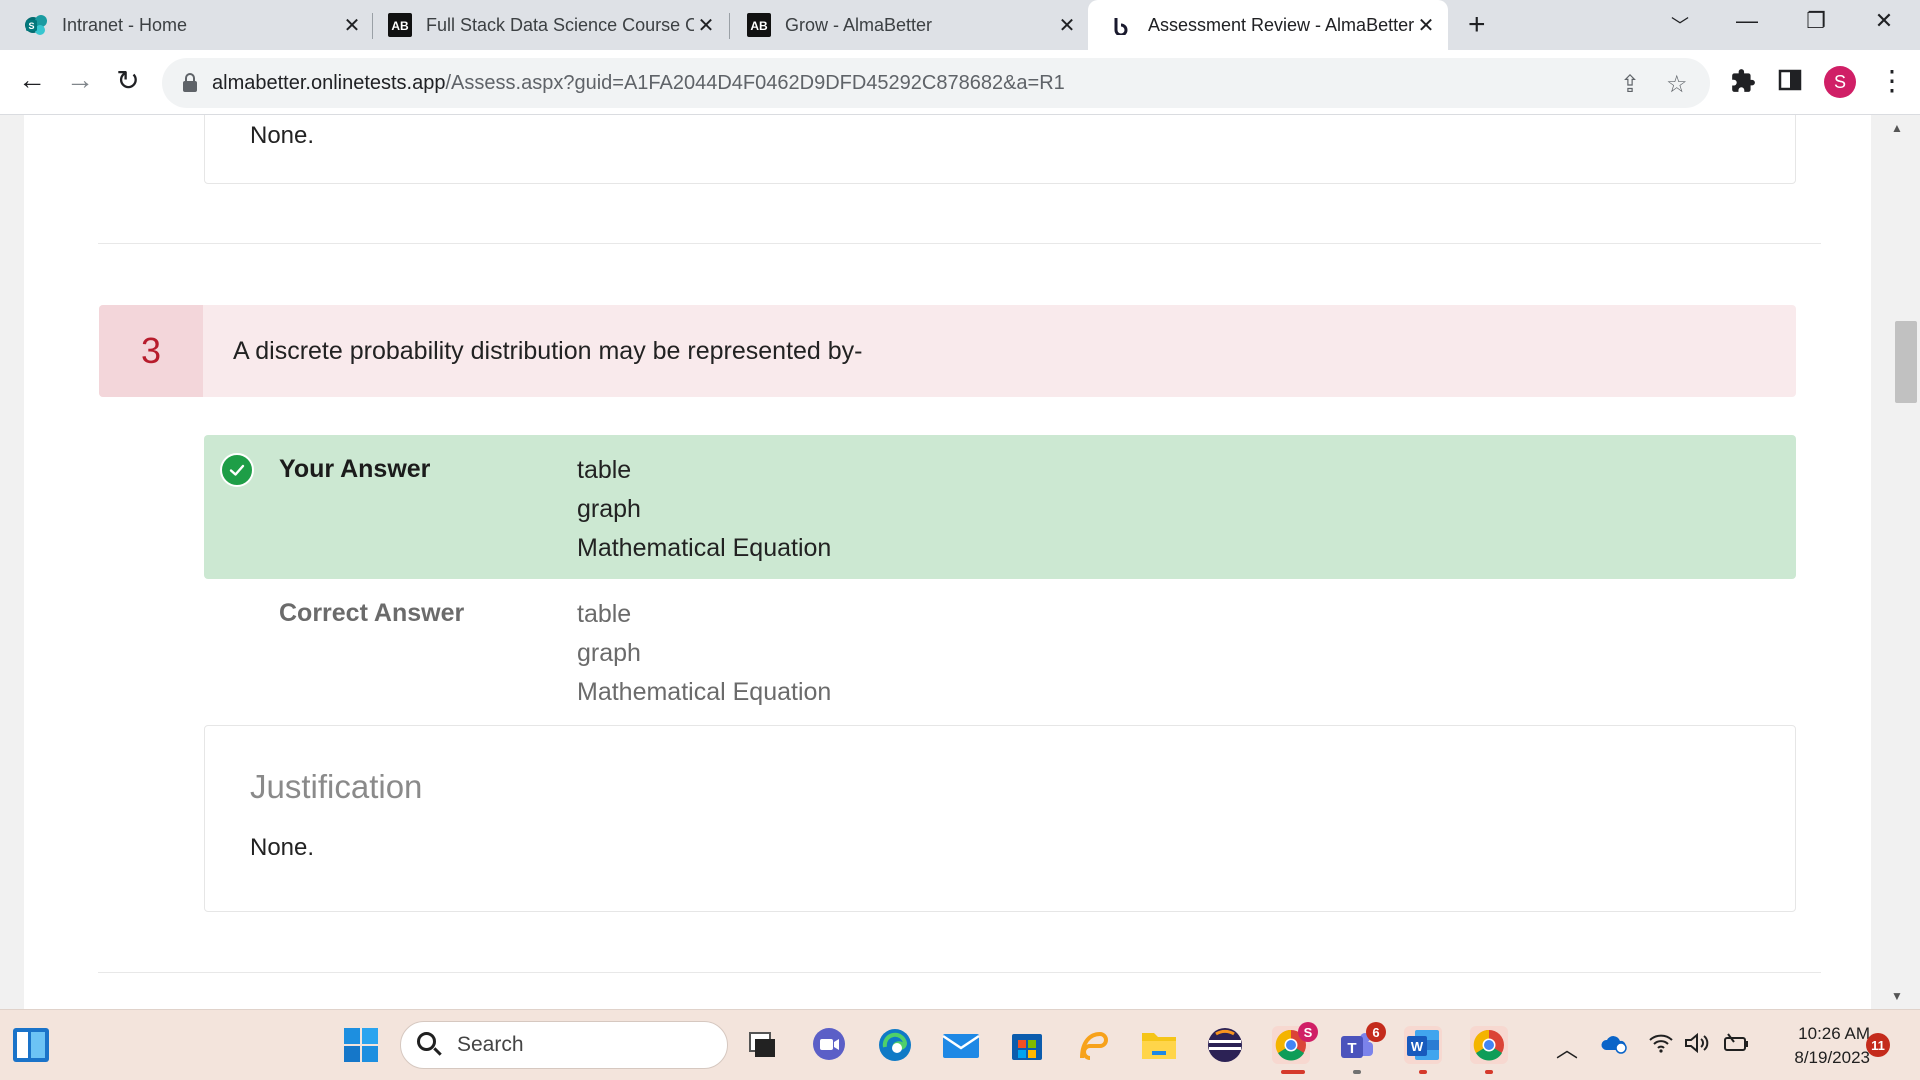  I want to click on lock-icon, so click(190, 83).